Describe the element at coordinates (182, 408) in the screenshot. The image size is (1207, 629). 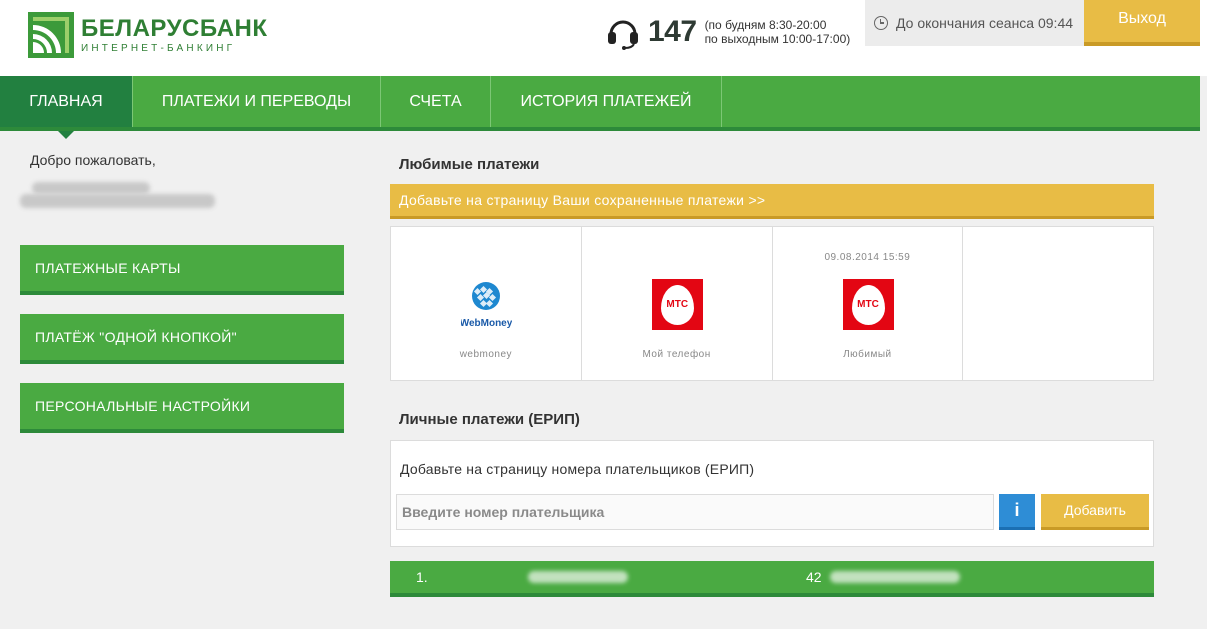
I see `personal-settings-button: ПЕРСОНАЛЬНЫЕ НАСТРОЙКИ` at that location.